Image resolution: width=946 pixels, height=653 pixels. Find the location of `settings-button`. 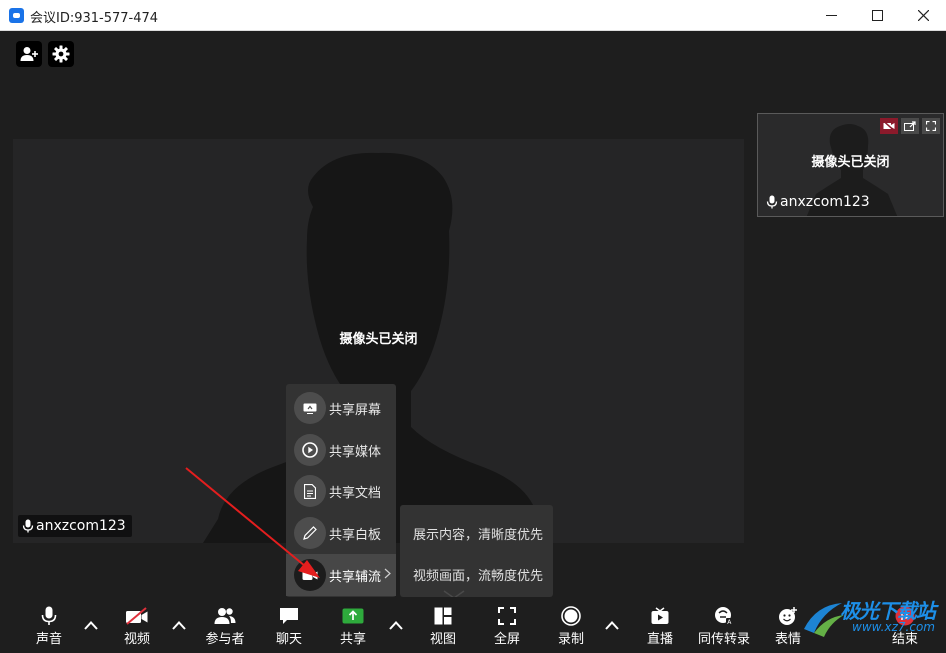

settings-button is located at coordinates (61, 54).